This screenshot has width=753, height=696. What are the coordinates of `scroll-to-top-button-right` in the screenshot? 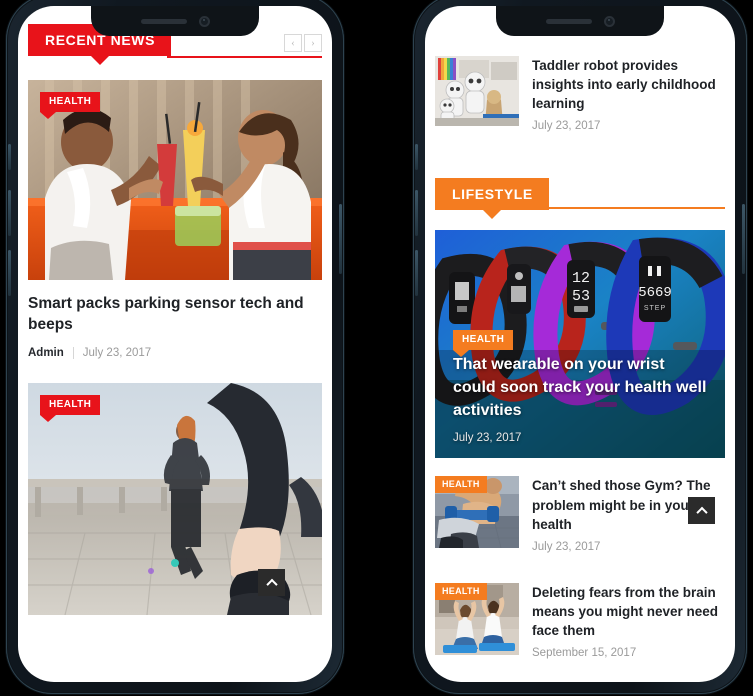 It's located at (701, 510).